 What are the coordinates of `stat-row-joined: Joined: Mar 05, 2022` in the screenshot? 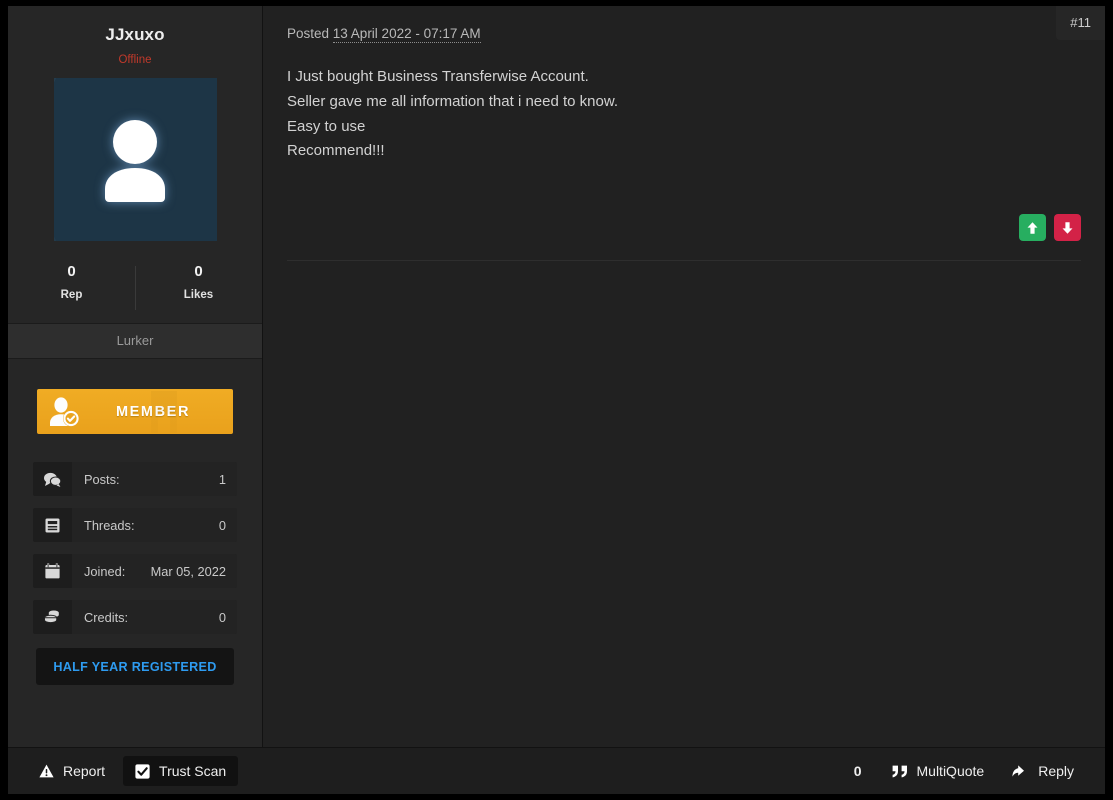 It's located at (135, 571).